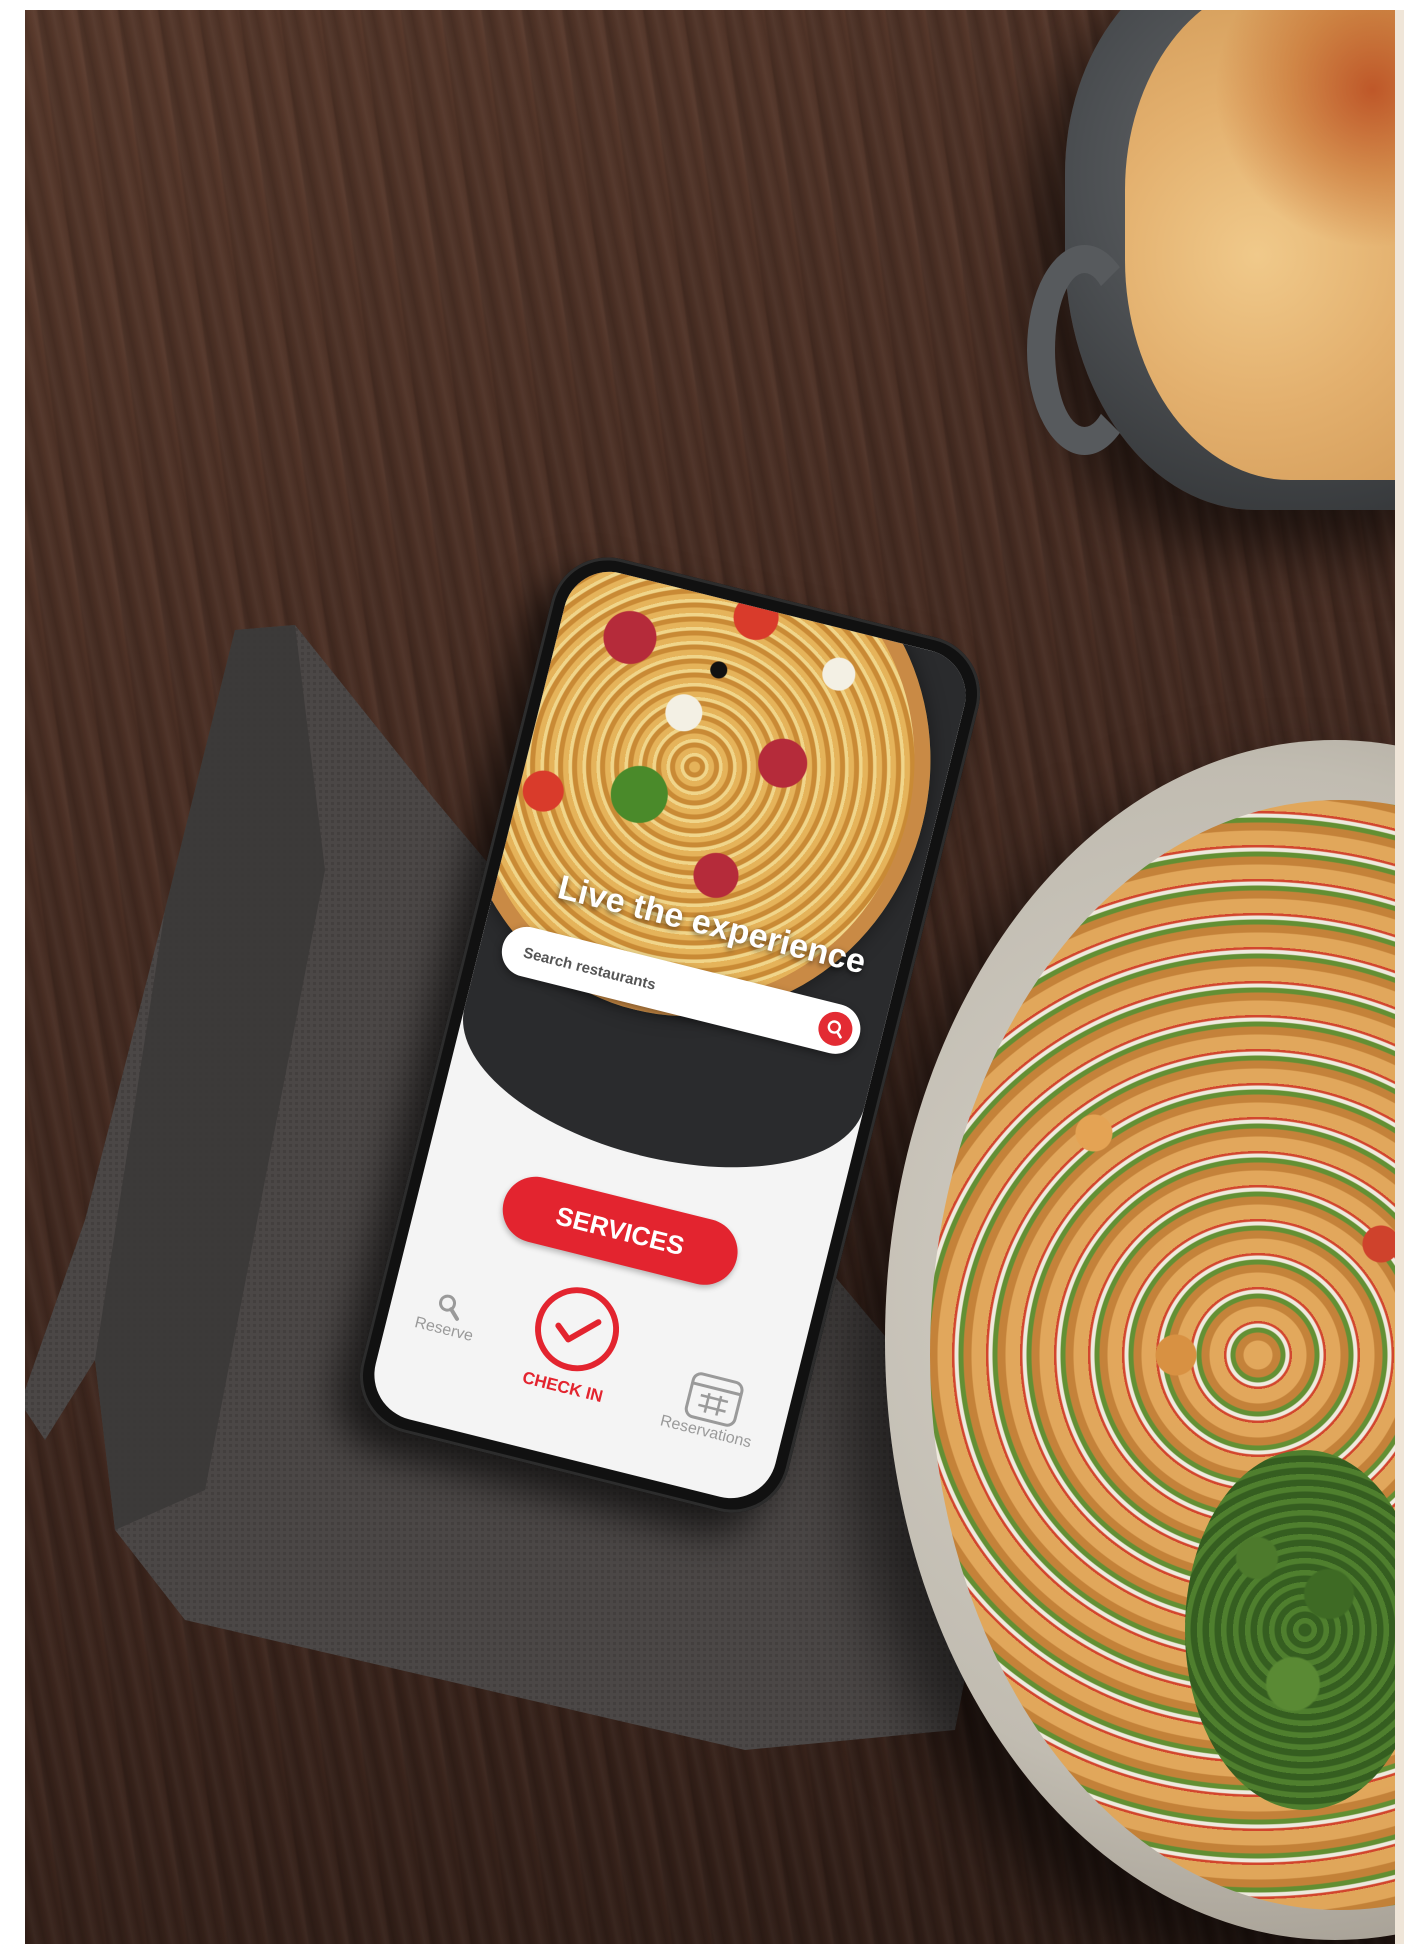  Describe the element at coordinates (562, 1387) in the screenshot. I see `nav-check-in-label: CHECK IN` at that location.